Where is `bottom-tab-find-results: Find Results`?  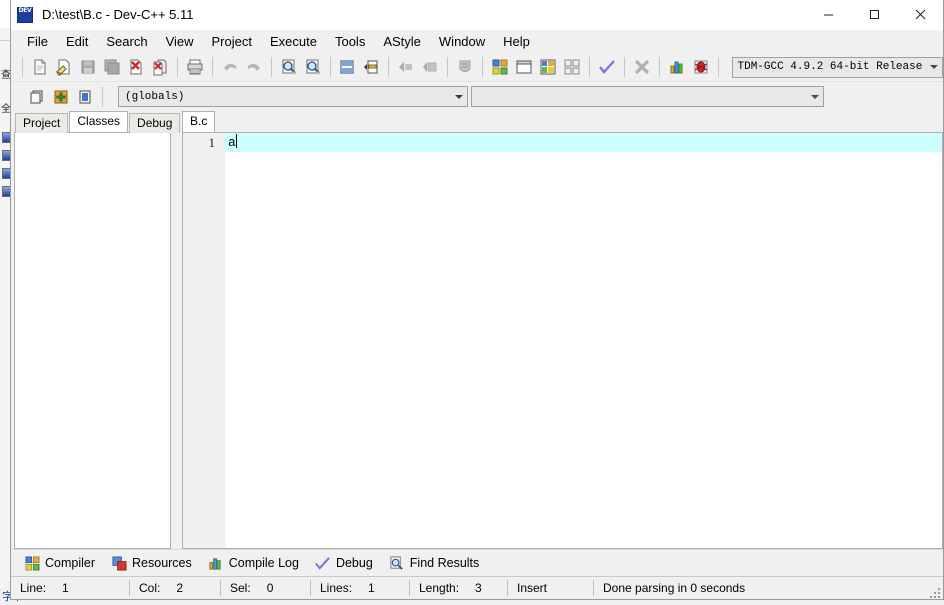
bottom-tab-find-results: Find Results is located at coordinates (434, 563).